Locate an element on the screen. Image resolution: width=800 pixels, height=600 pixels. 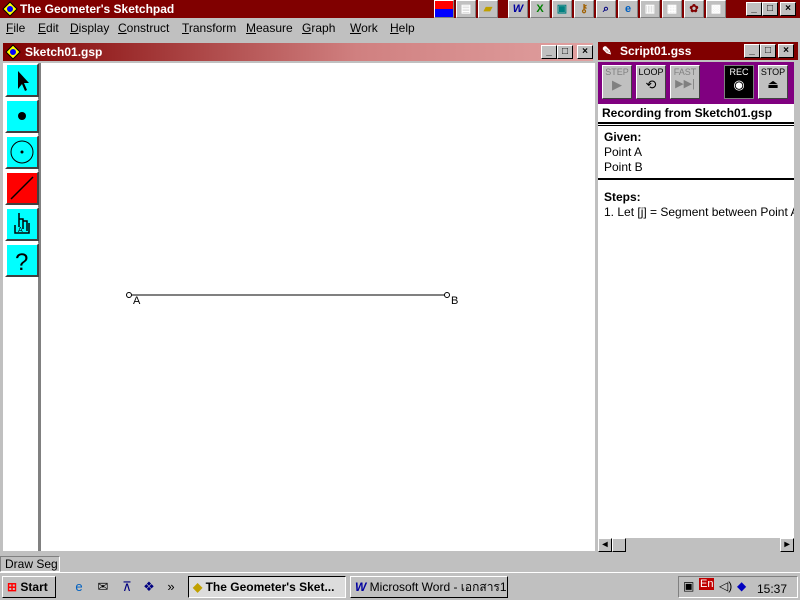
task-label: Microsoft Word - เอกสาร1 is located at coordinates (438, 587).